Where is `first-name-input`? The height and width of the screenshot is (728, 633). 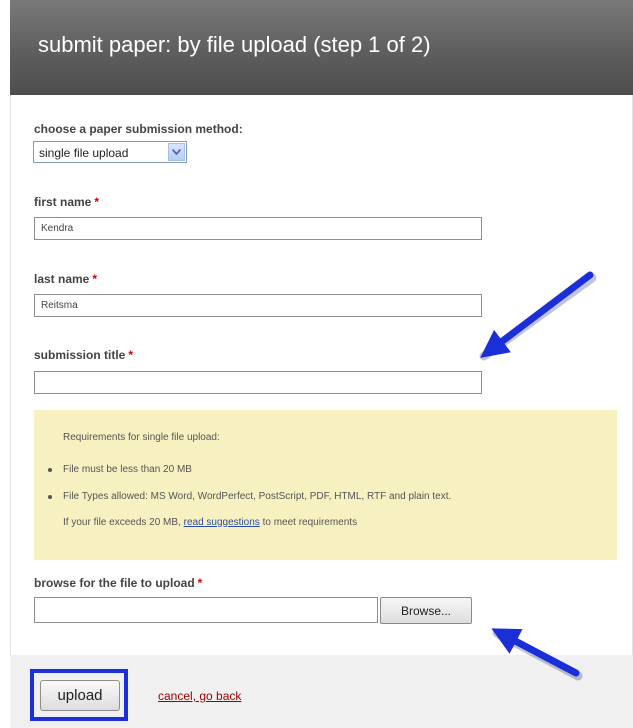
first-name-input is located at coordinates (258, 228).